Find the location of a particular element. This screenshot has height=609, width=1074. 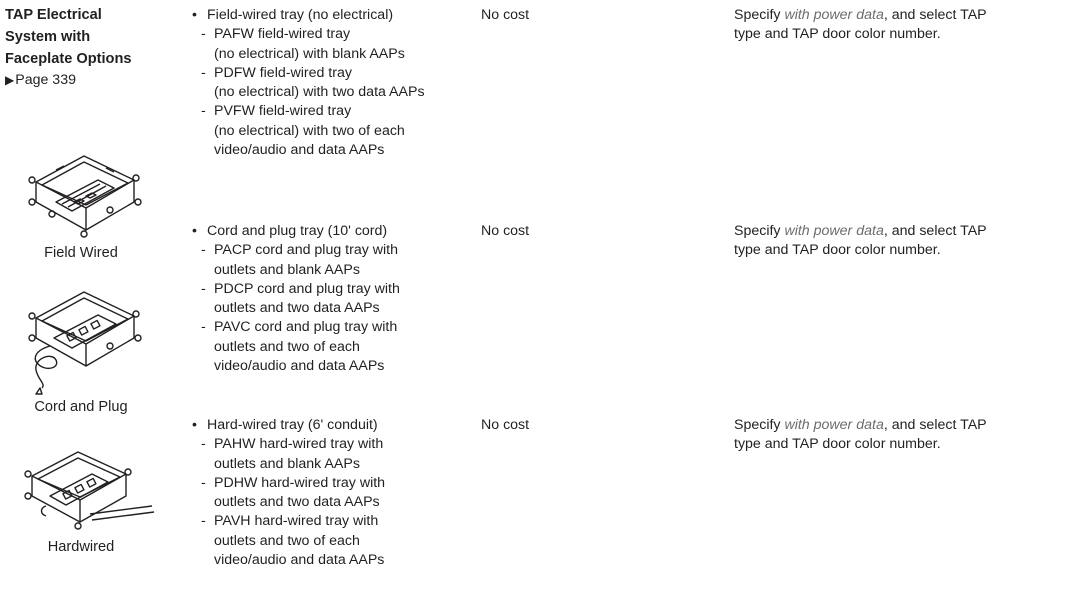

page-reference-label: Page 339 is located at coordinates (45, 80).